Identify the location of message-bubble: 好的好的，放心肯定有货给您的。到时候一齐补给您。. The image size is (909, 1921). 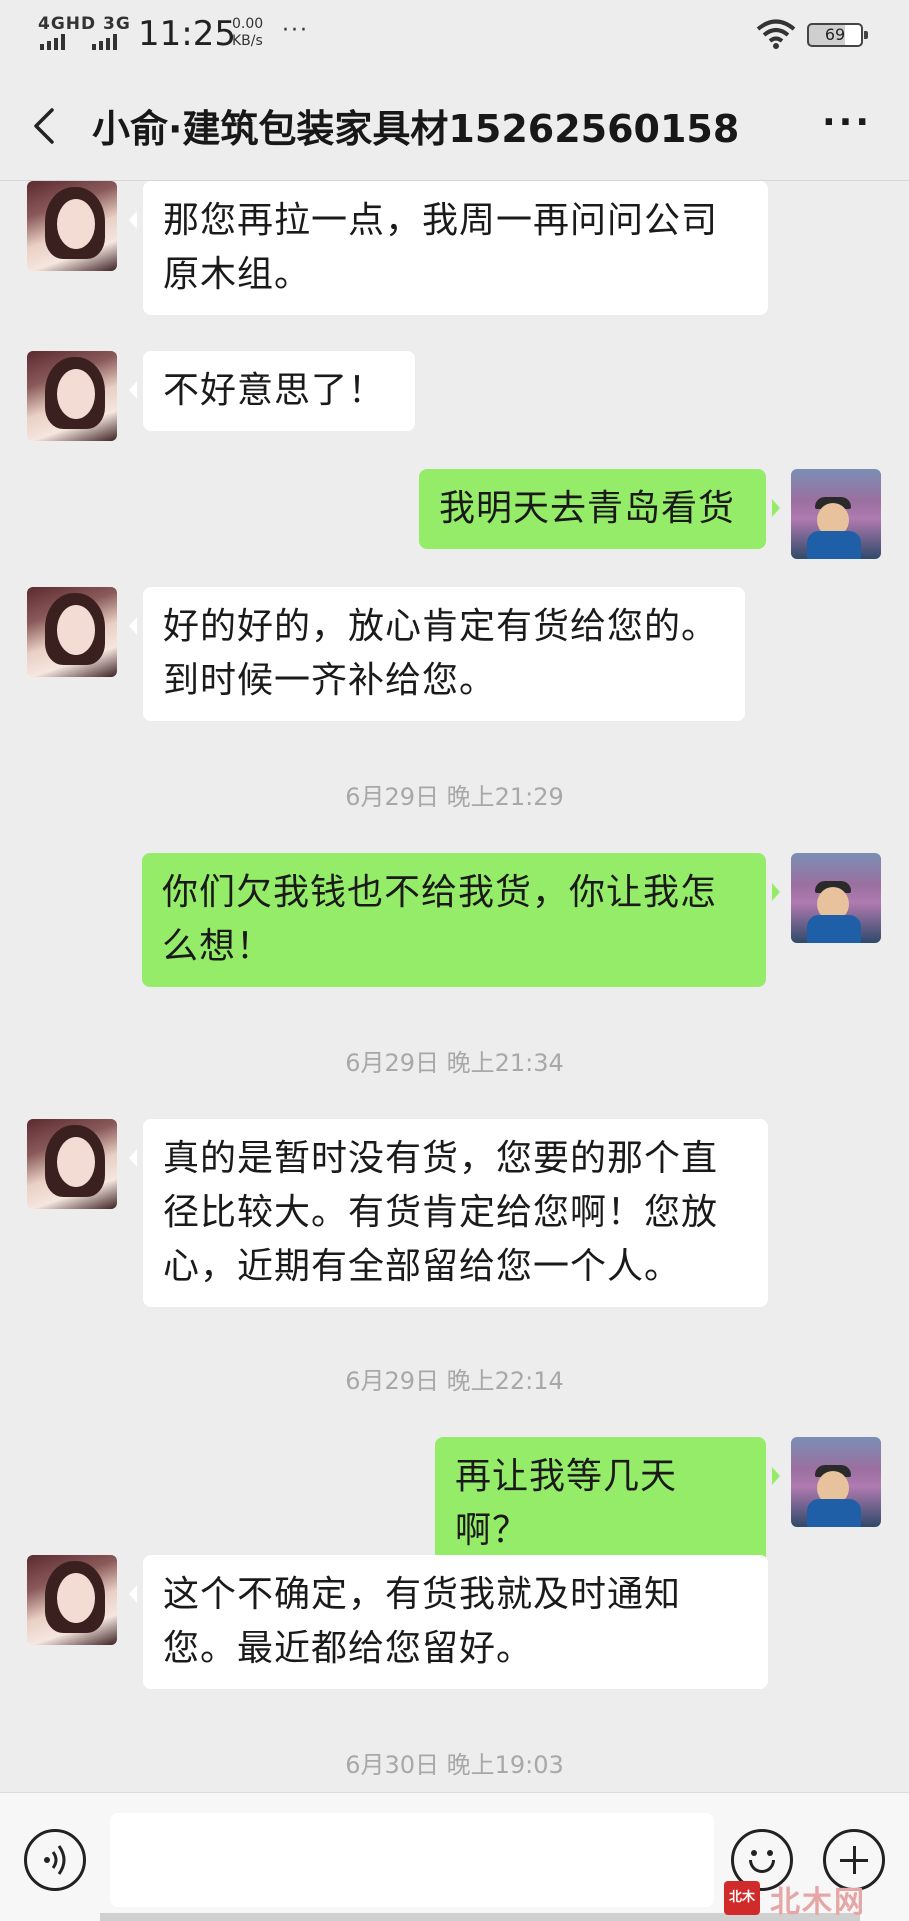
(437, 654).